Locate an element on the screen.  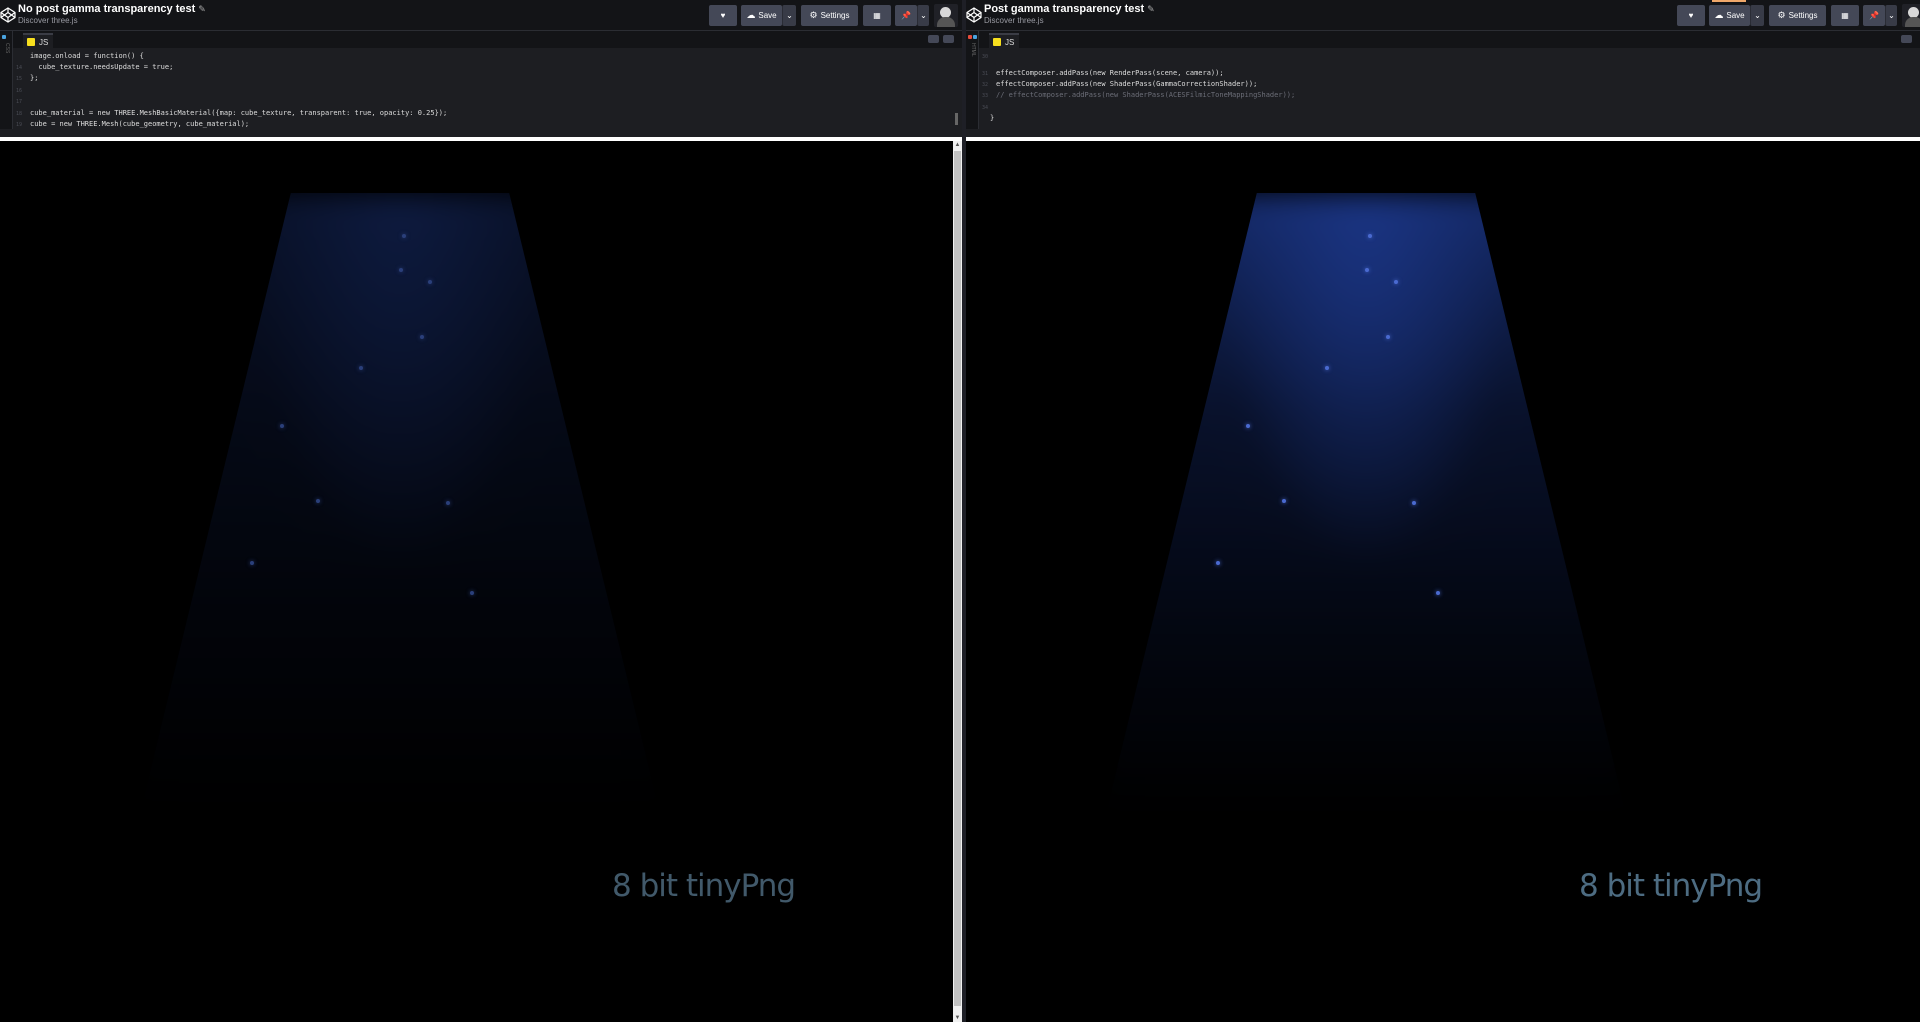
editor-side-strip: HTML is located at coordinates (972, 80).